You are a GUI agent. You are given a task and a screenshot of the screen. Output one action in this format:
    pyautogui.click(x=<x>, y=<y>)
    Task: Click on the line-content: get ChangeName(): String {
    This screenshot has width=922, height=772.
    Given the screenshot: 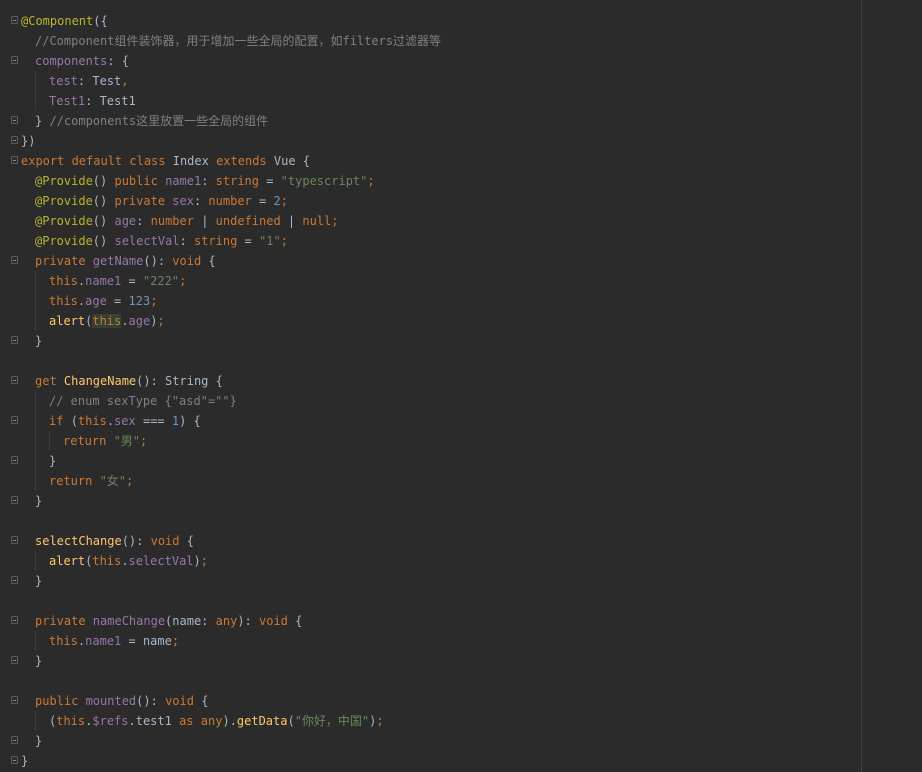 What is the action you would take?
    pyautogui.click(x=122, y=381)
    